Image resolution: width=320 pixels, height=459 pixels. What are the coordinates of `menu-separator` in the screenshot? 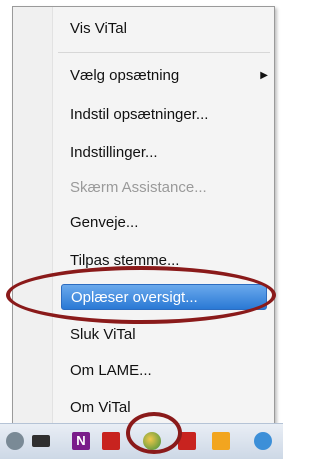 It's located at (164, 52).